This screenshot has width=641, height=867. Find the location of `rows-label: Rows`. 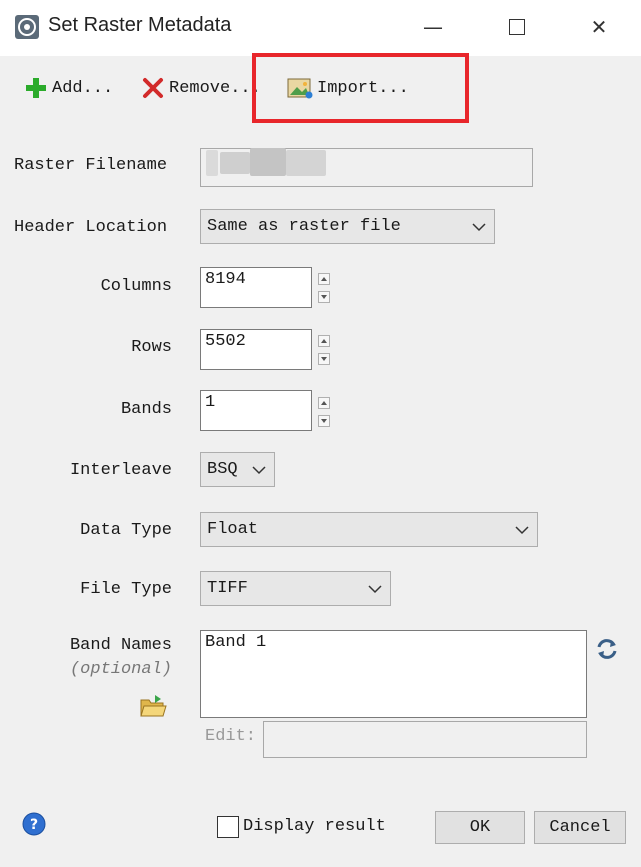

rows-label: Rows is located at coordinates (151, 347).